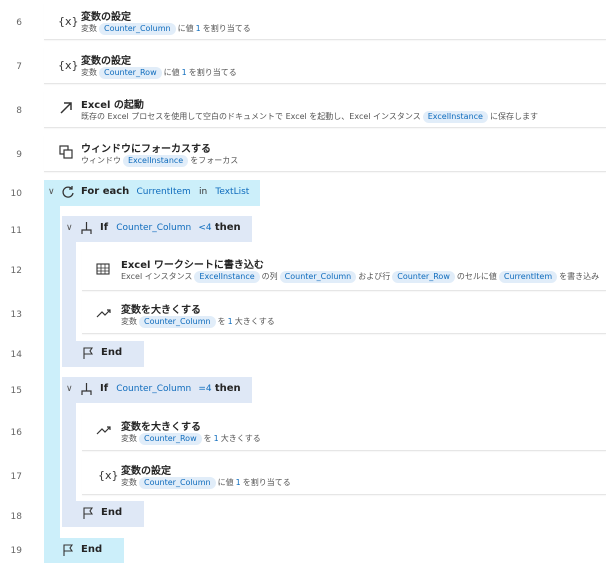 The image size is (606, 563). Describe the element at coordinates (16, 551) in the screenshot. I see `line-number: 19` at that location.